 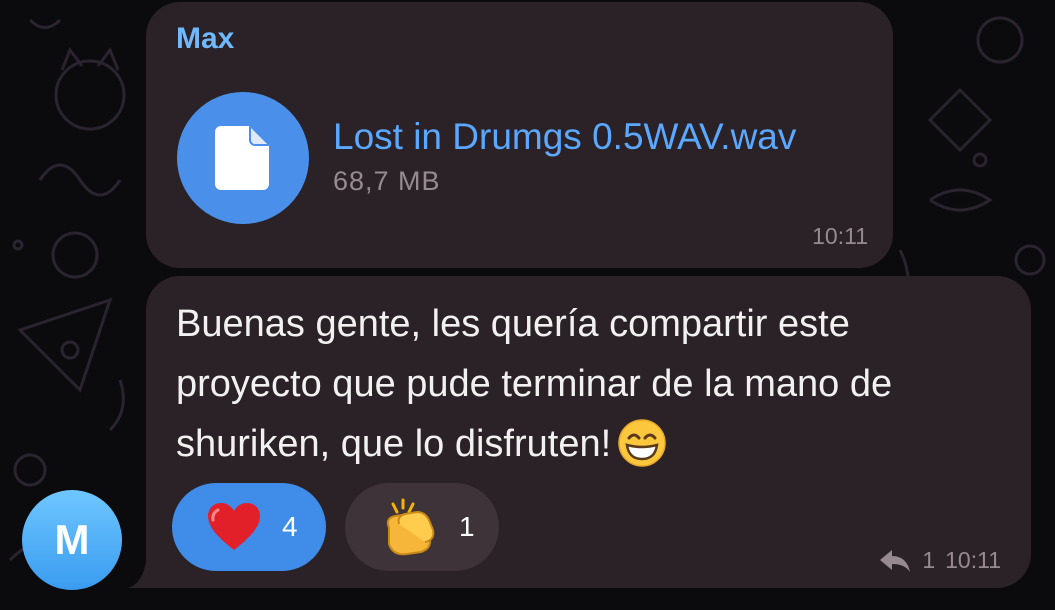 What do you see at coordinates (939, 560) in the screenshot?
I see `message-meta: 1 10:11` at bounding box center [939, 560].